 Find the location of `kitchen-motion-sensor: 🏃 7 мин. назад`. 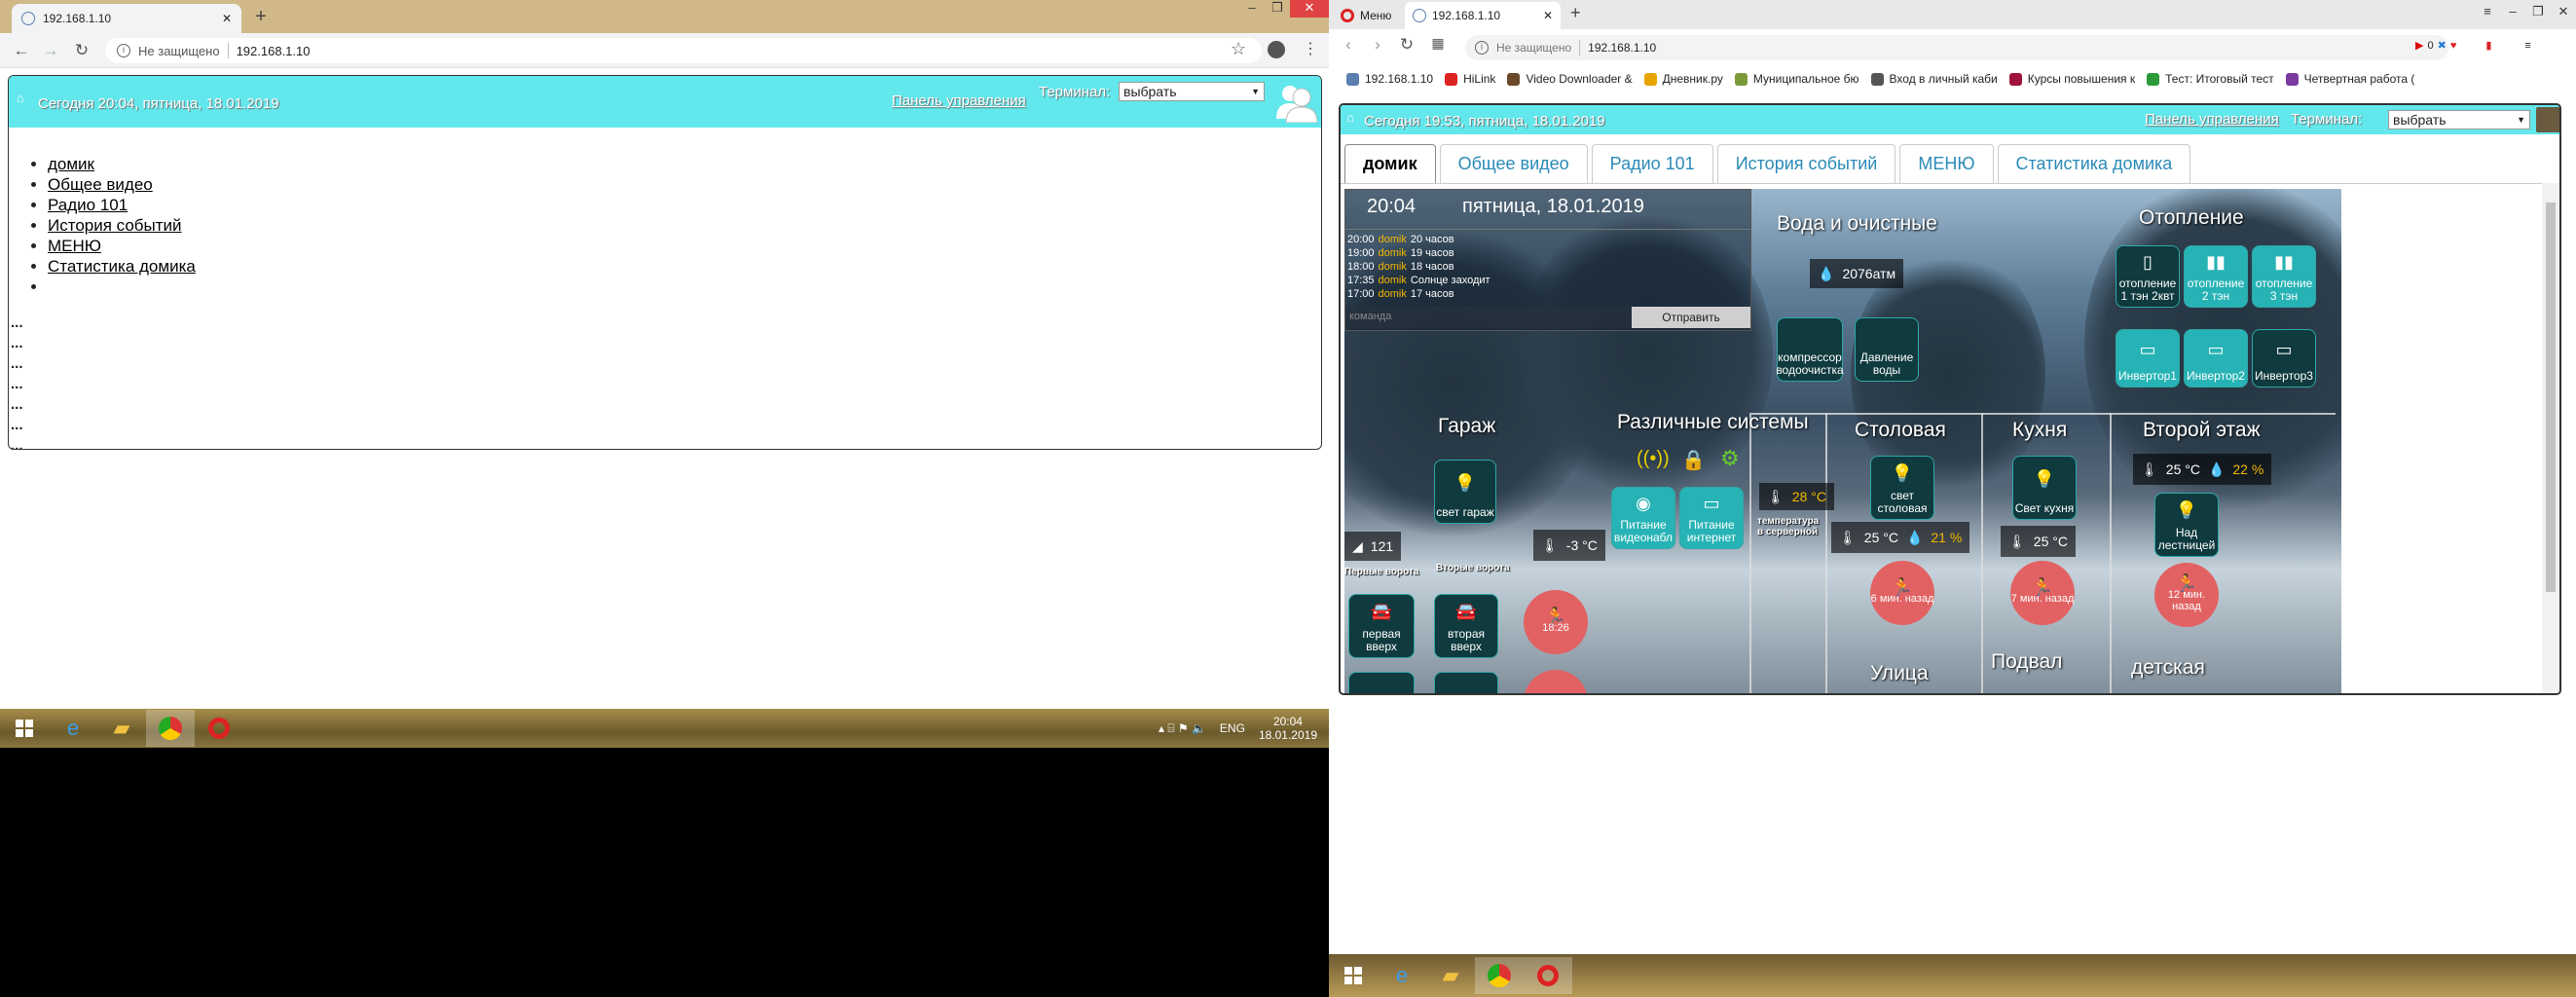

kitchen-motion-sensor: 🏃 7 мин. назад is located at coordinates (2042, 593).